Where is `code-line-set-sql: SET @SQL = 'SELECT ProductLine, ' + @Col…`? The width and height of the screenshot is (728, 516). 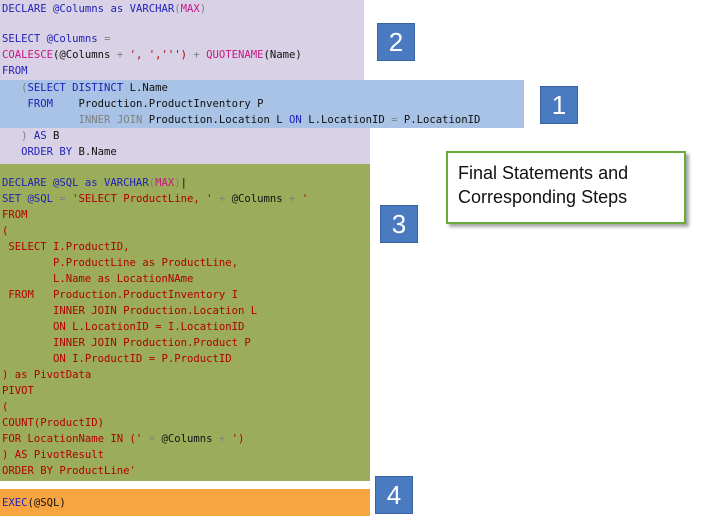 code-line-set-sql: SET @SQL = 'SELECT ProductLine, ' + @Col… is located at coordinates (155, 199).